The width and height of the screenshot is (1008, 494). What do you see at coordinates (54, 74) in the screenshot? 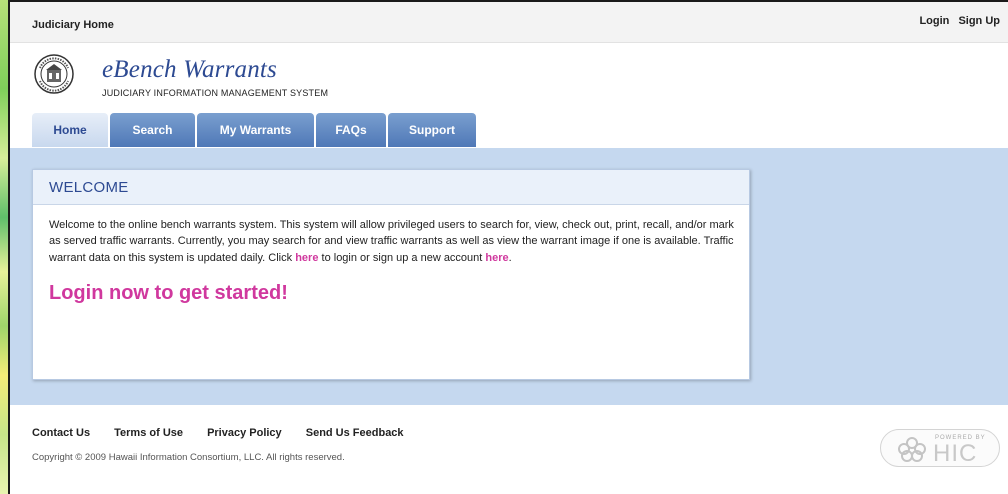
I see `state-seal-icon` at bounding box center [54, 74].